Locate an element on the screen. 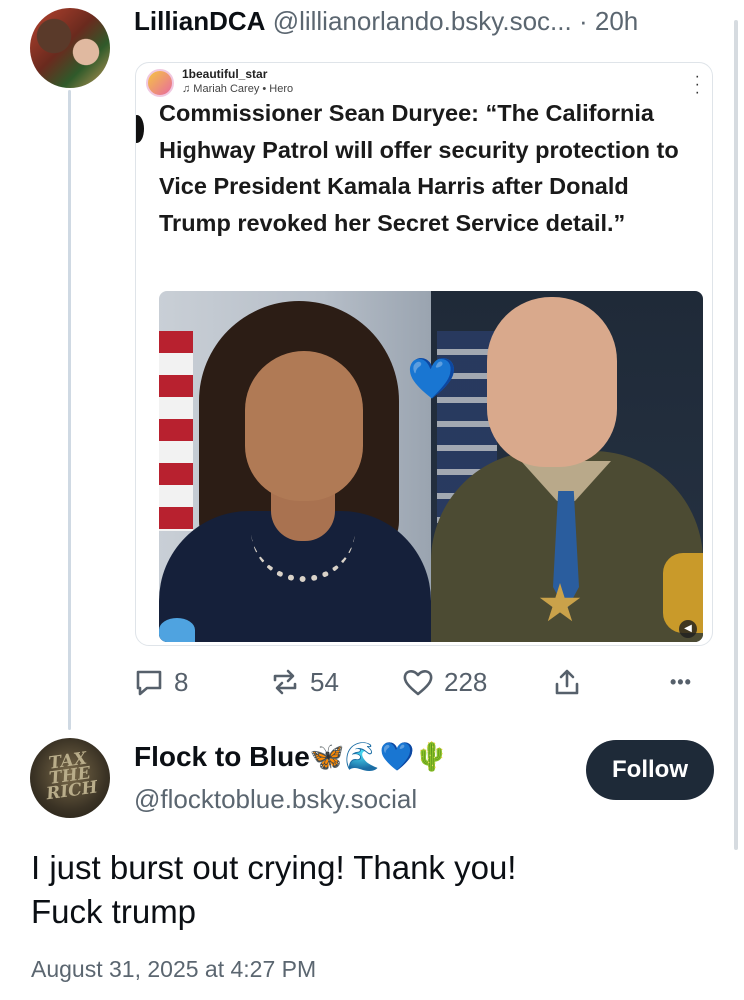 The height and width of the screenshot is (1000, 744). reply-author-avatar: TAX THE RICH is located at coordinates (70, 778).